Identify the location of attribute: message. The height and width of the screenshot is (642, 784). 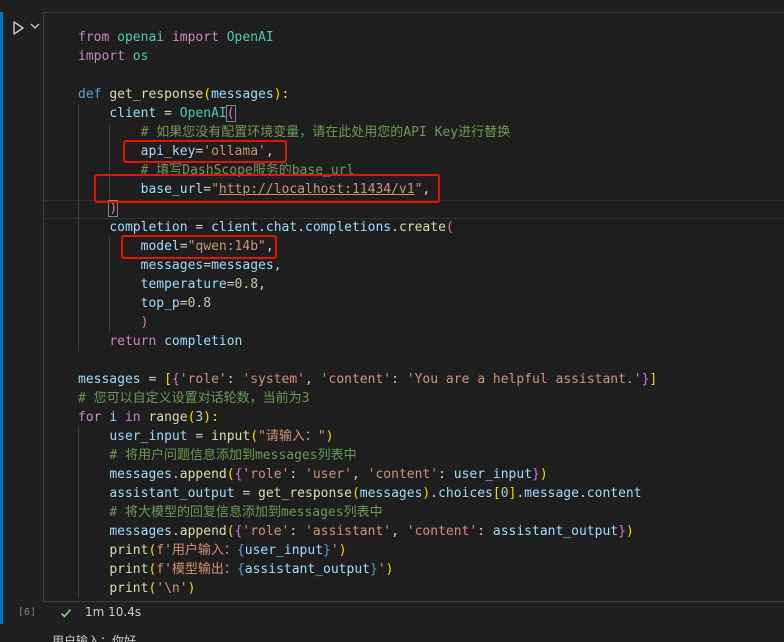
(551, 493).